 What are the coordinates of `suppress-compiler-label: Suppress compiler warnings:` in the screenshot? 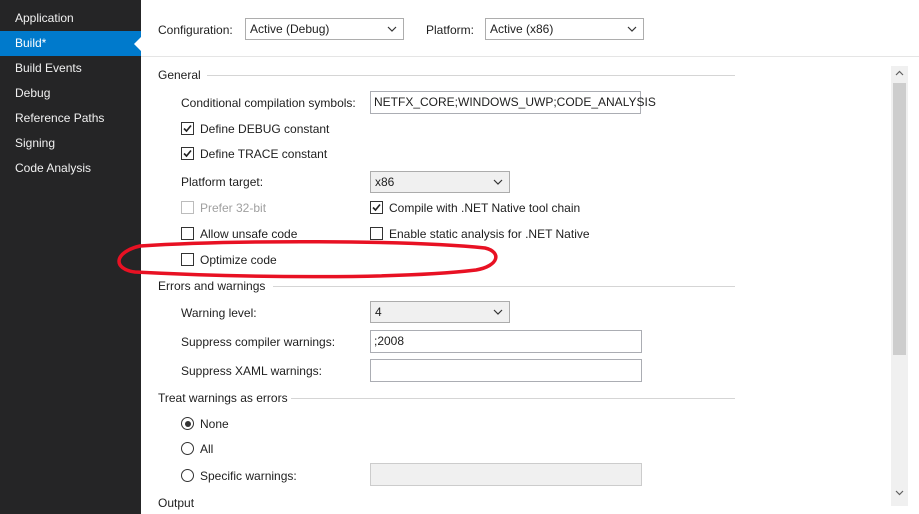 It's located at (258, 342).